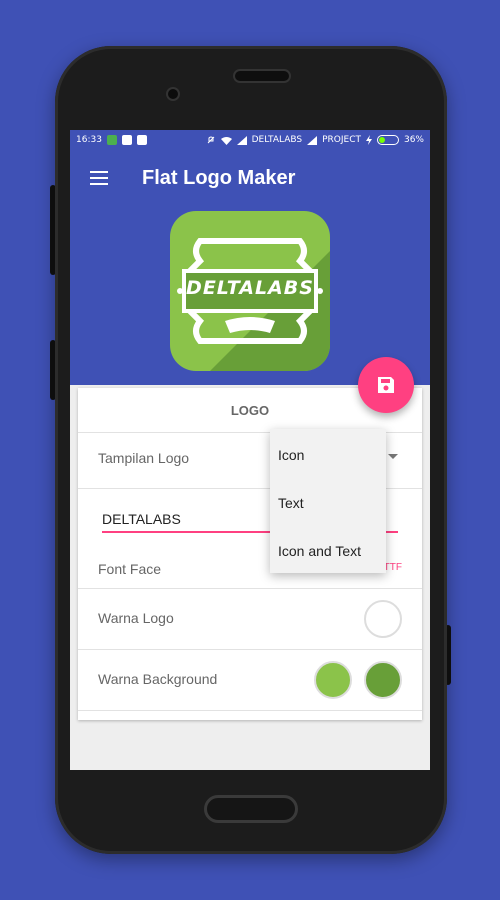 The height and width of the screenshot is (900, 500). What do you see at coordinates (226, 140) in the screenshot?
I see `wifi-icon` at bounding box center [226, 140].